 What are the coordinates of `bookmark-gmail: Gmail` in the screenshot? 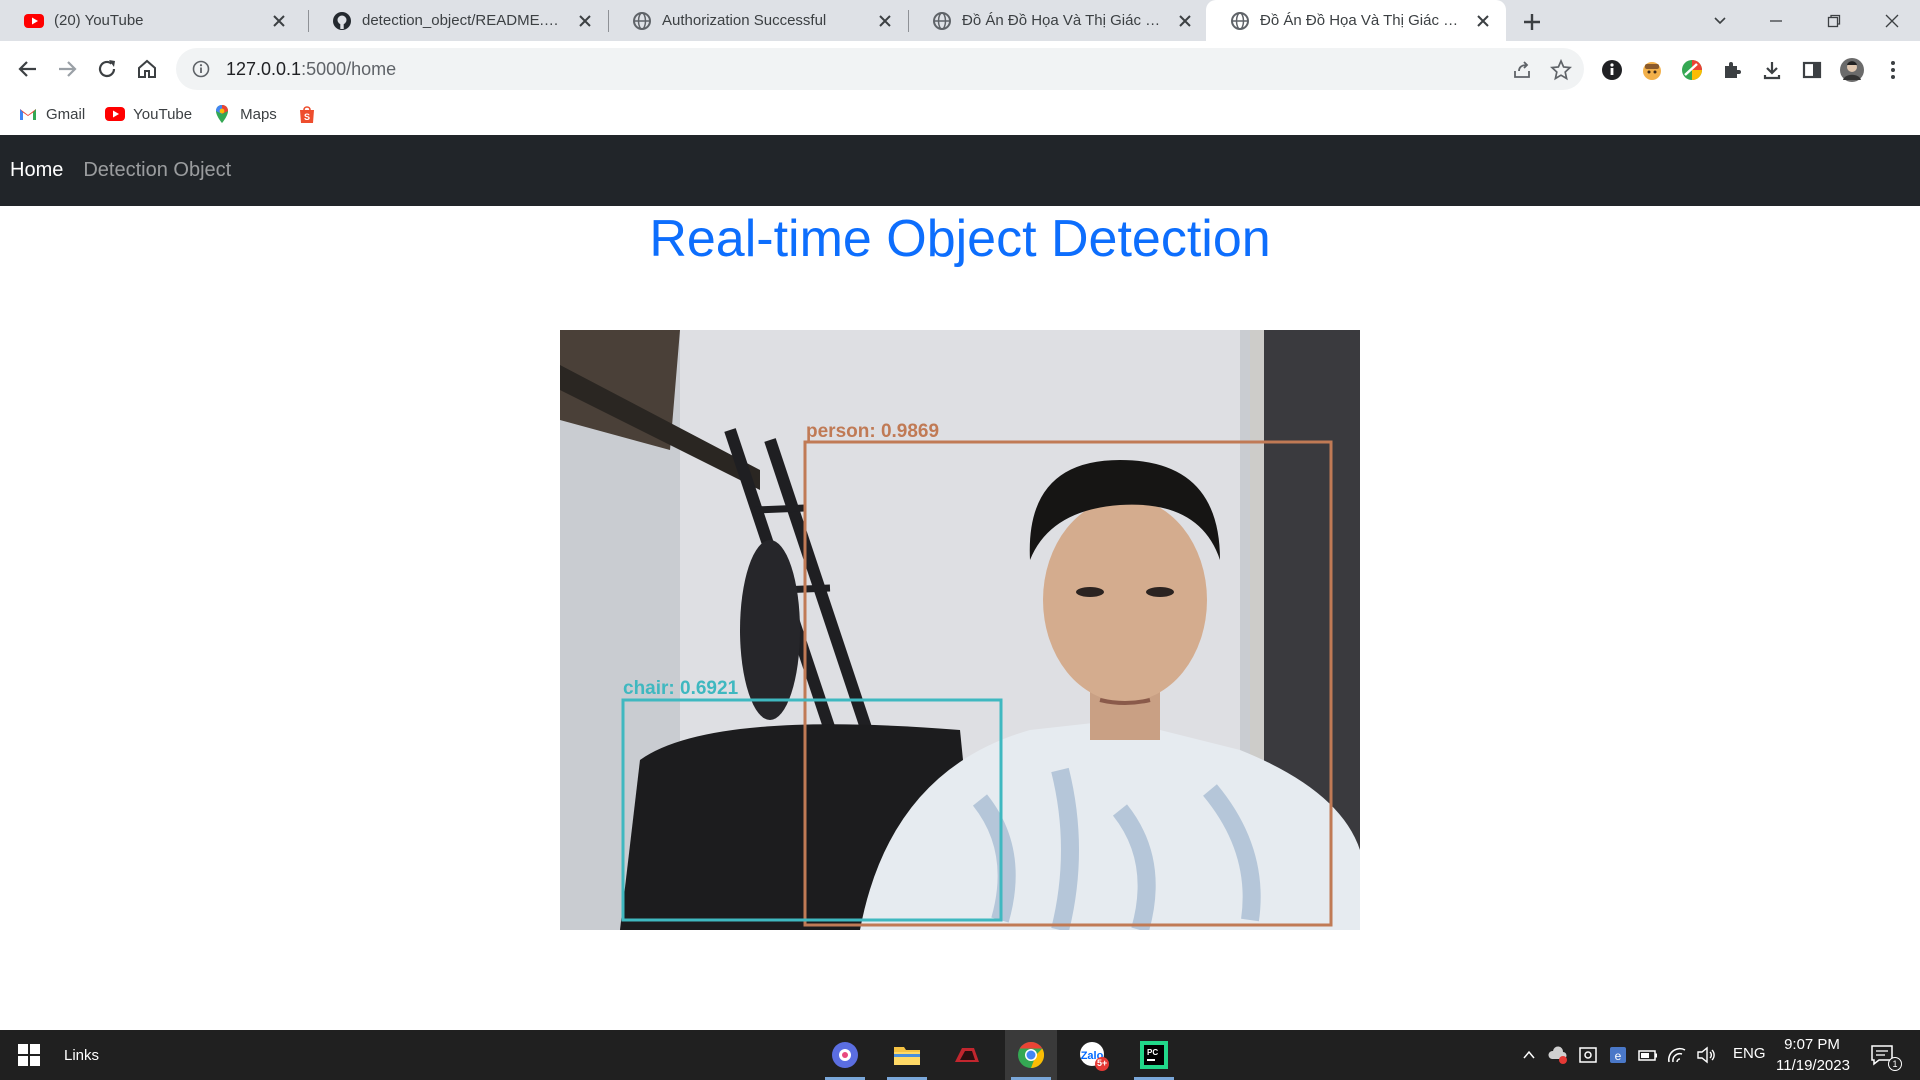 It's located at (51, 114).